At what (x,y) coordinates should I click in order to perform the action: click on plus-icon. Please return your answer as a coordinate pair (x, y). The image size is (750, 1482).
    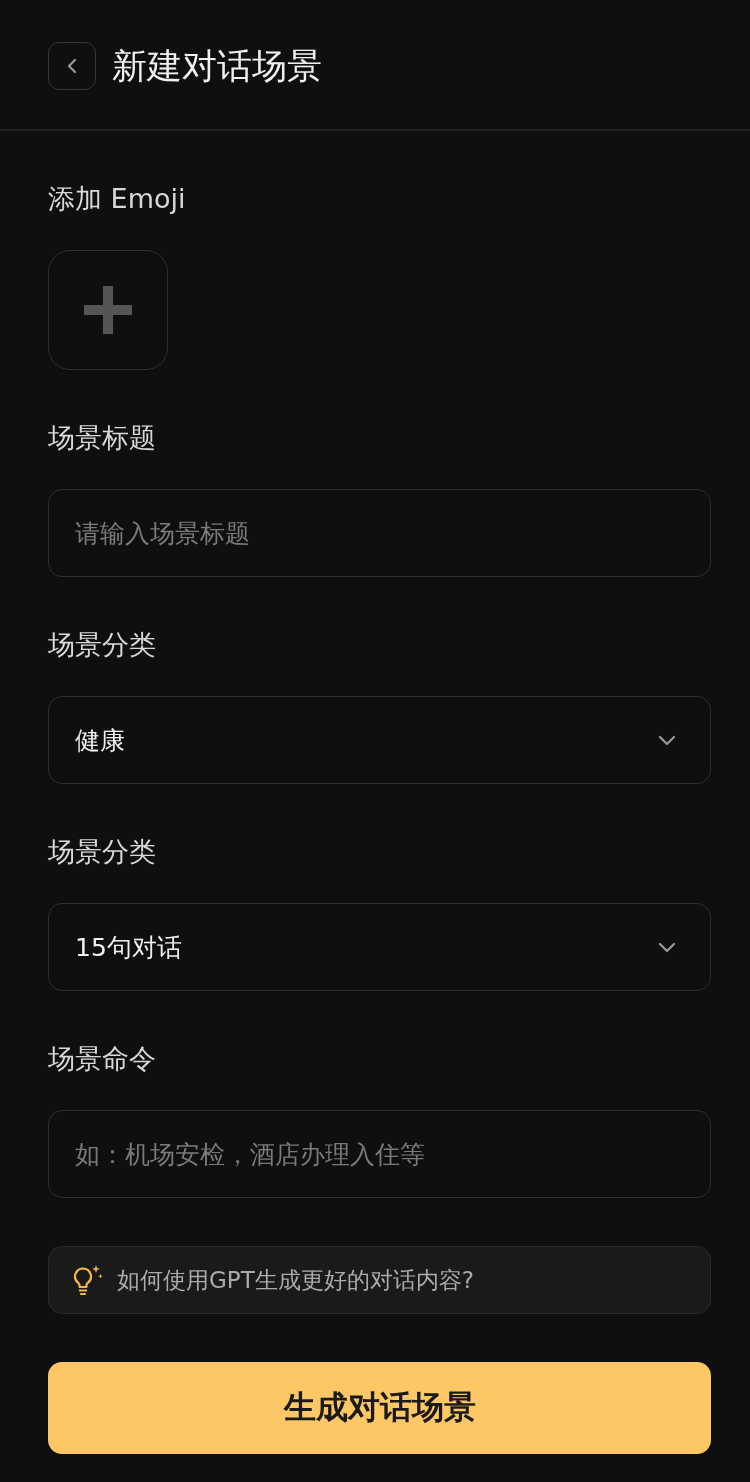
    Looking at the image, I should click on (108, 310).